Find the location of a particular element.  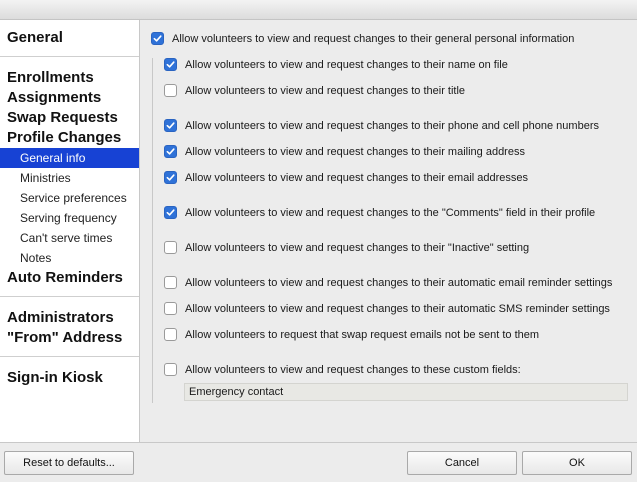

cancel-button: Cancel is located at coordinates (462, 463).